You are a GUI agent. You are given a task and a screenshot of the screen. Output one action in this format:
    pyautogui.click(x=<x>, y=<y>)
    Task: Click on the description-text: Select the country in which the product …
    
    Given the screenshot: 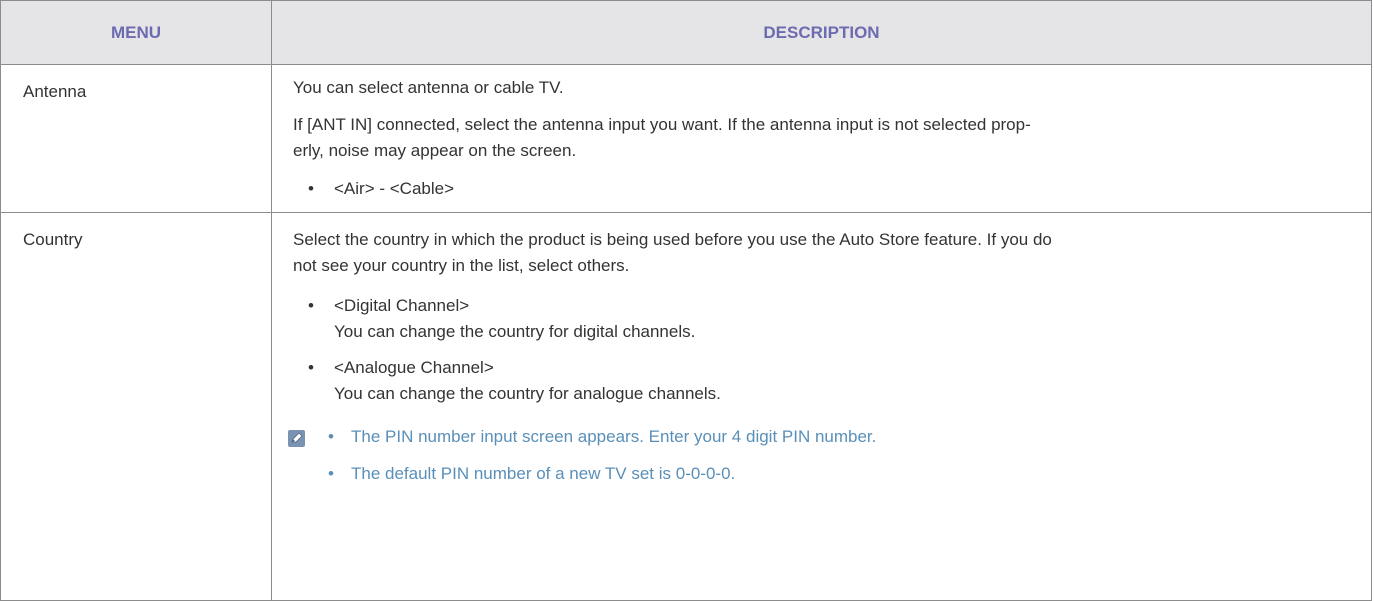 What is the action you would take?
    pyautogui.click(x=822, y=253)
    